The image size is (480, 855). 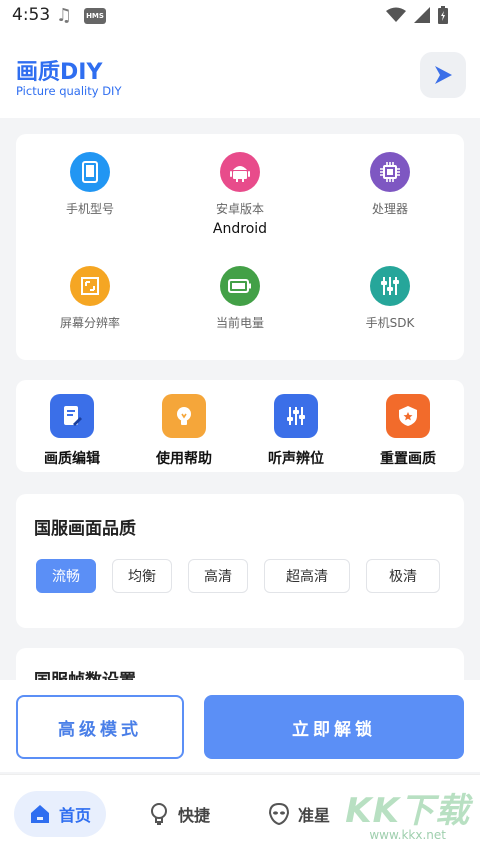 What do you see at coordinates (100, 727) in the screenshot?
I see `advanced-mode-button: 高级模式` at bounding box center [100, 727].